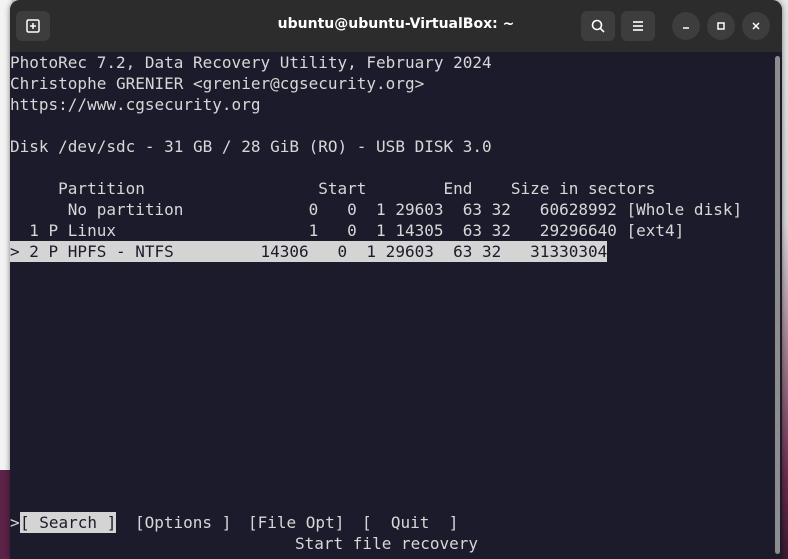 Image resolution: width=788 pixels, height=559 pixels. Describe the element at coordinates (135, 104) in the screenshot. I see `website-line: https://www.cgsecurity.org` at that location.